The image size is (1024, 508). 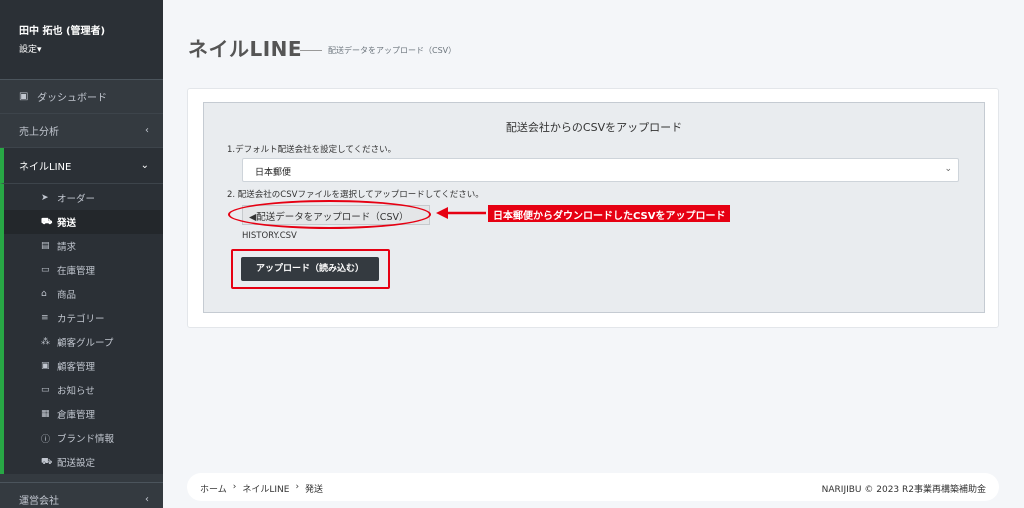 What do you see at coordinates (91, 48) in the screenshot?
I see `user-settings-dropdown: 設定▾` at bounding box center [91, 48].